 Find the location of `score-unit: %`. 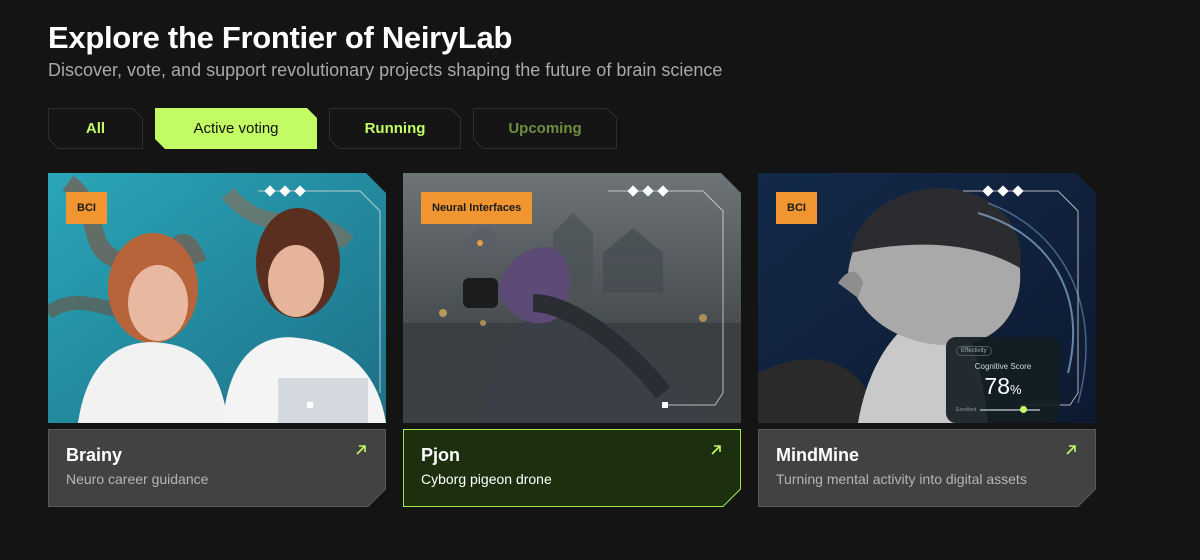

score-unit: % is located at coordinates (1016, 389).